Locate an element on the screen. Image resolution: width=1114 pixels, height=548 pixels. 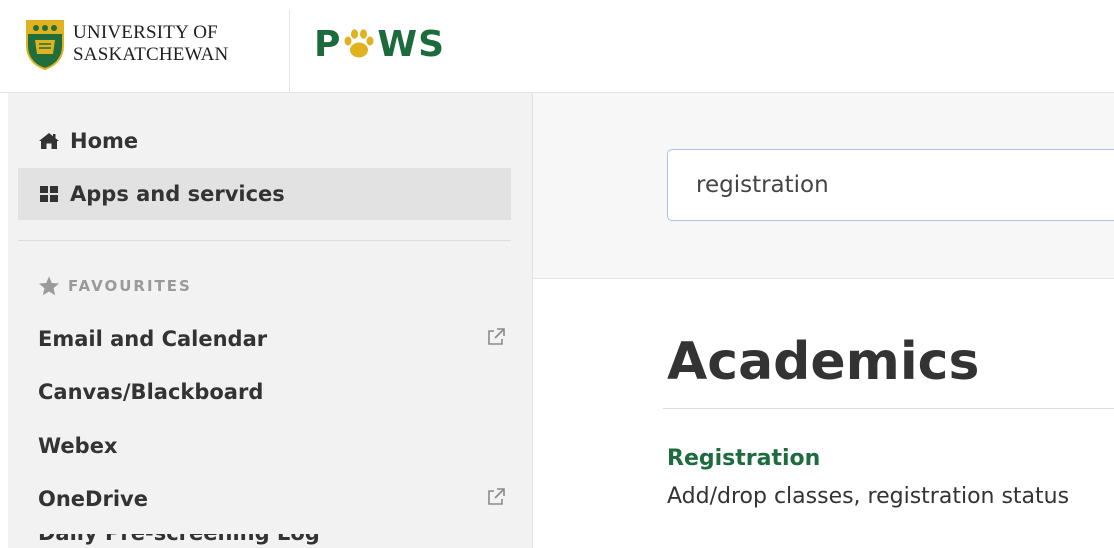
paws-logo-letters-ws: WS is located at coordinates (411, 44).